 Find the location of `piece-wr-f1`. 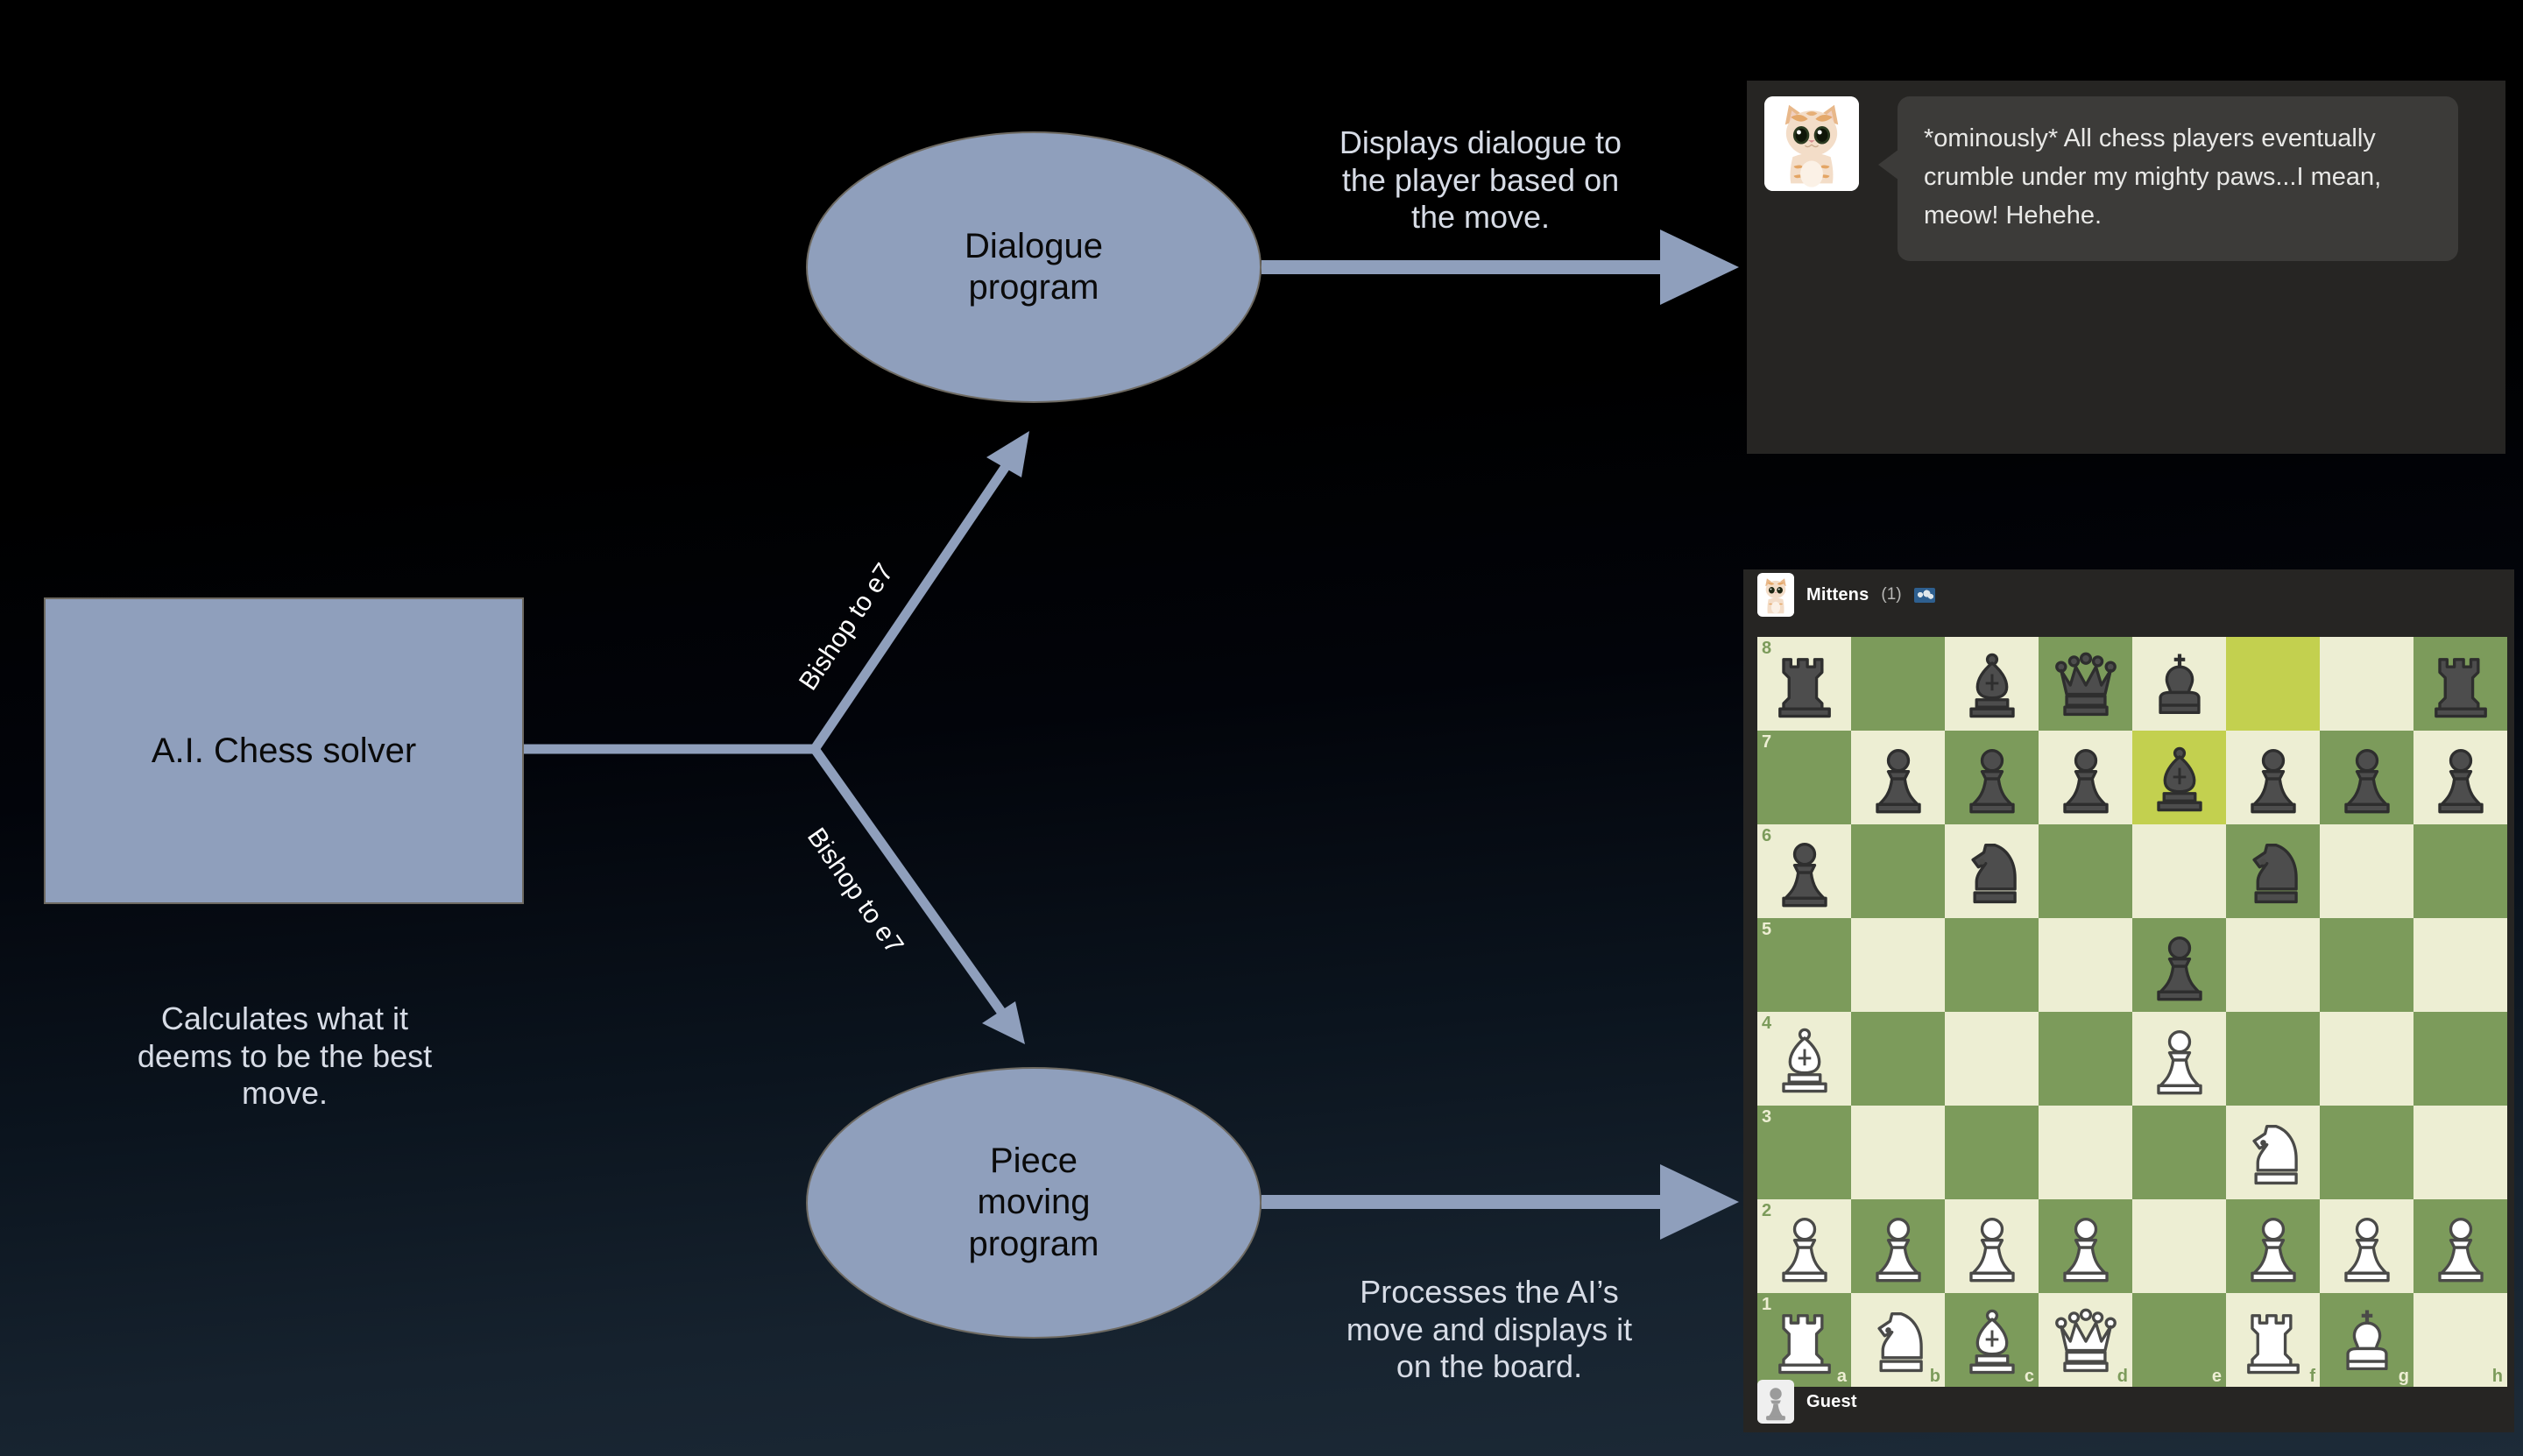

piece-wr-f1 is located at coordinates (2273, 1340).